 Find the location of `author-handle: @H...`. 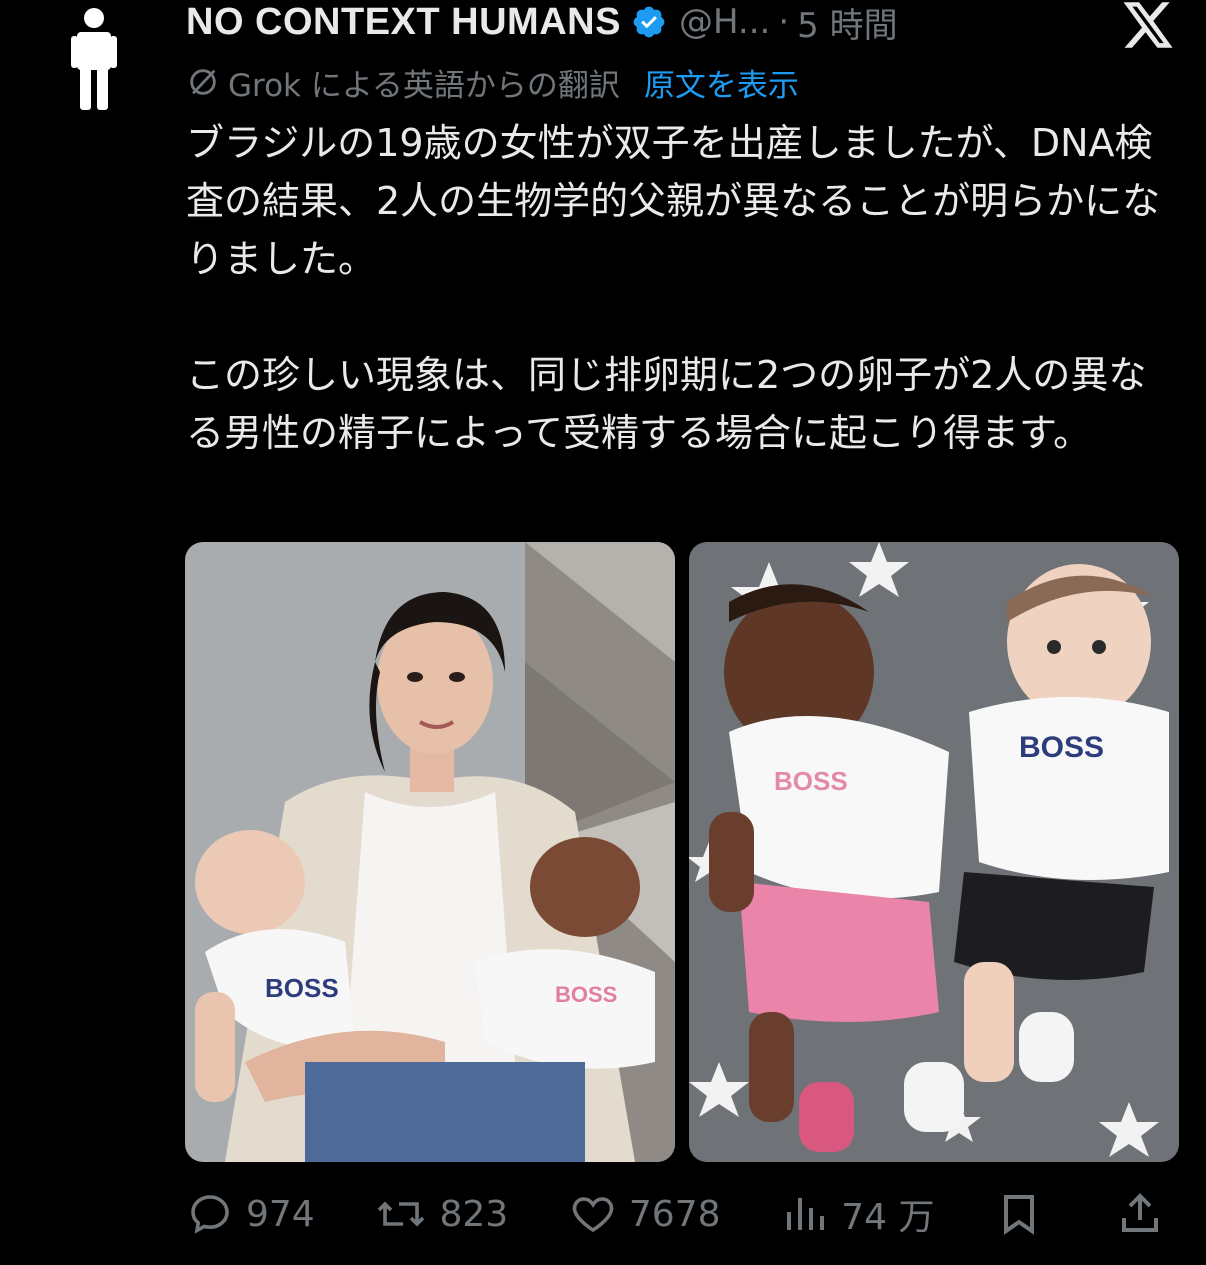

author-handle: @H... is located at coordinates (724, 22).